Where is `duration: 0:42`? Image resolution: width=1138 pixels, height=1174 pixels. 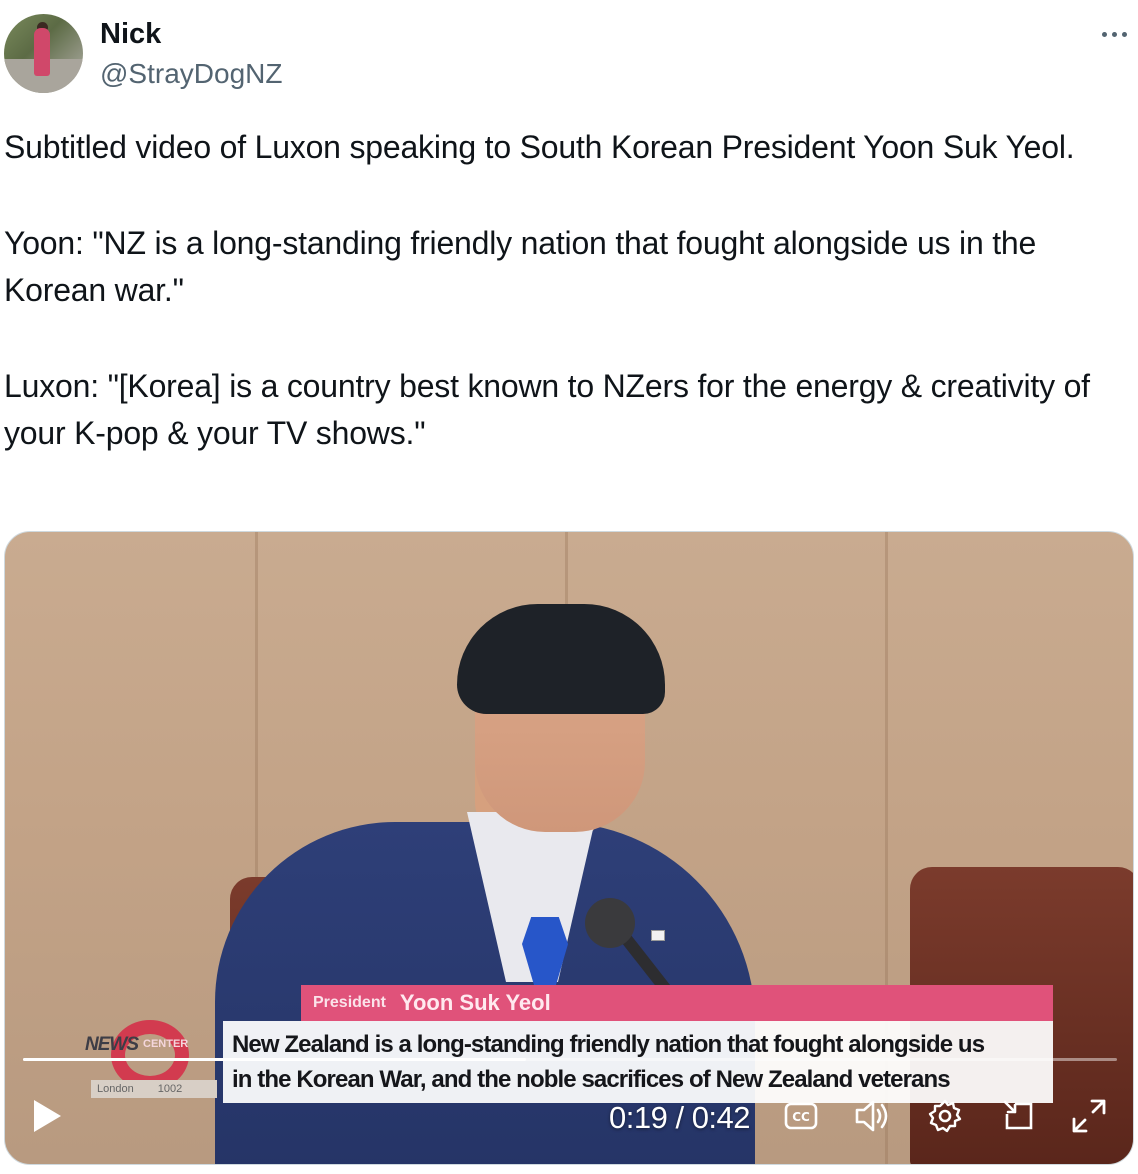 duration: 0:42 is located at coordinates (721, 1117).